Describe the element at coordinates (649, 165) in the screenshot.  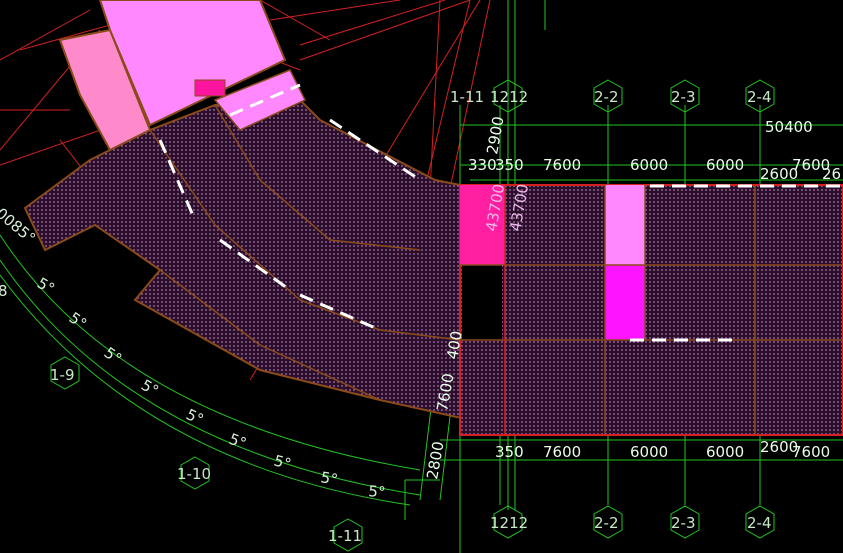
I see `dim-top-6000a: 6000` at that location.